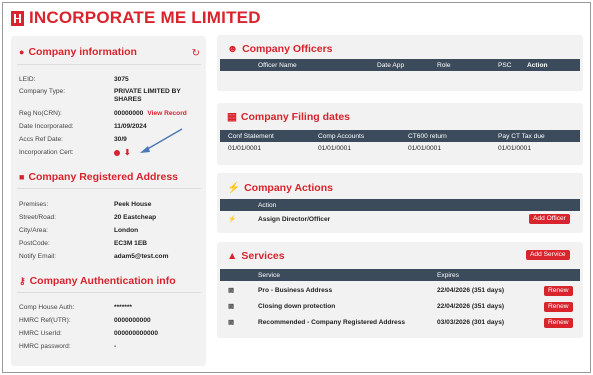  What do you see at coordinates (127, 153) in the screenshot?
I see `download-icon: ⬇` at bounding box center [127, 153].